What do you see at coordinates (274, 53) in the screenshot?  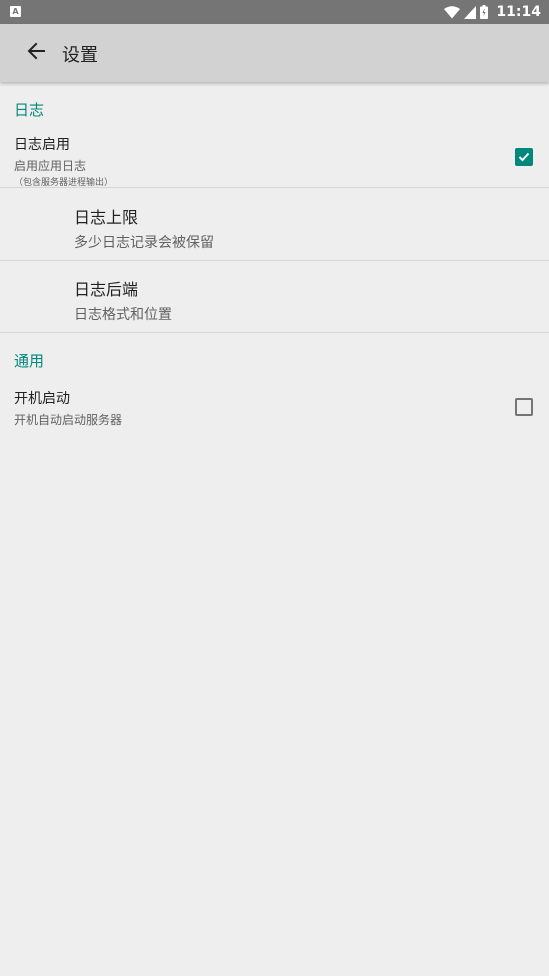 I see `app-bar: 设置` at bounding box center [274, 53].